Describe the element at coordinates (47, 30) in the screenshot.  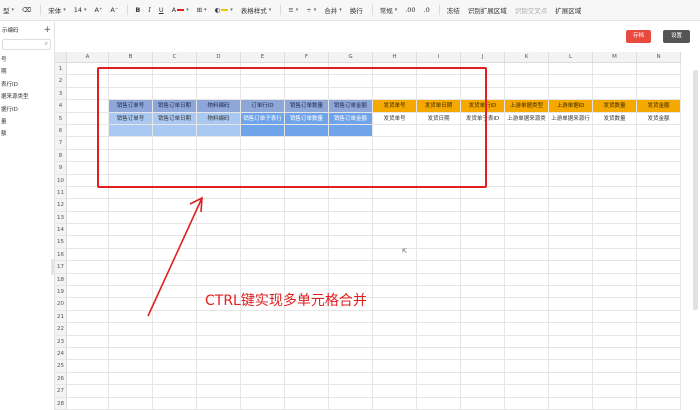
I see `add-field-button: +` at that location.